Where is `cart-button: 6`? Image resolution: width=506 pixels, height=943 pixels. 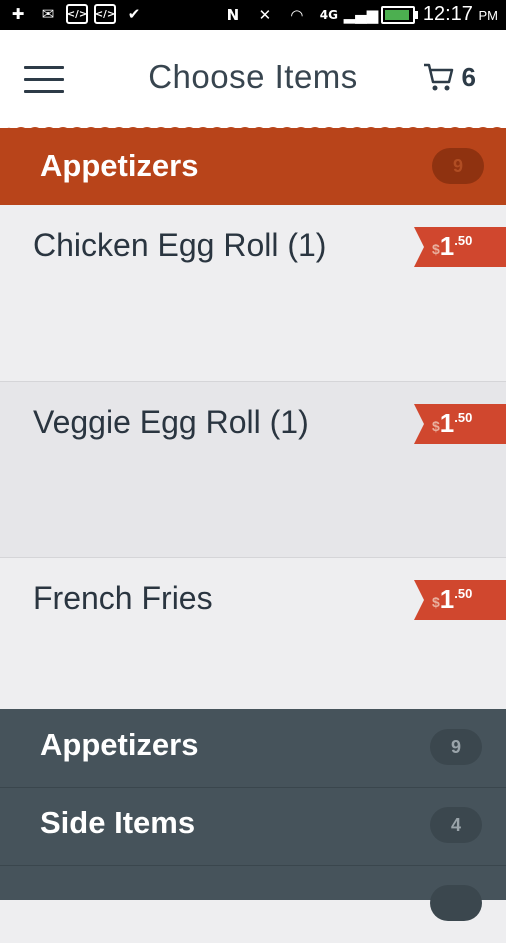
cart-button: 6 is located at coordinates (449, 77).